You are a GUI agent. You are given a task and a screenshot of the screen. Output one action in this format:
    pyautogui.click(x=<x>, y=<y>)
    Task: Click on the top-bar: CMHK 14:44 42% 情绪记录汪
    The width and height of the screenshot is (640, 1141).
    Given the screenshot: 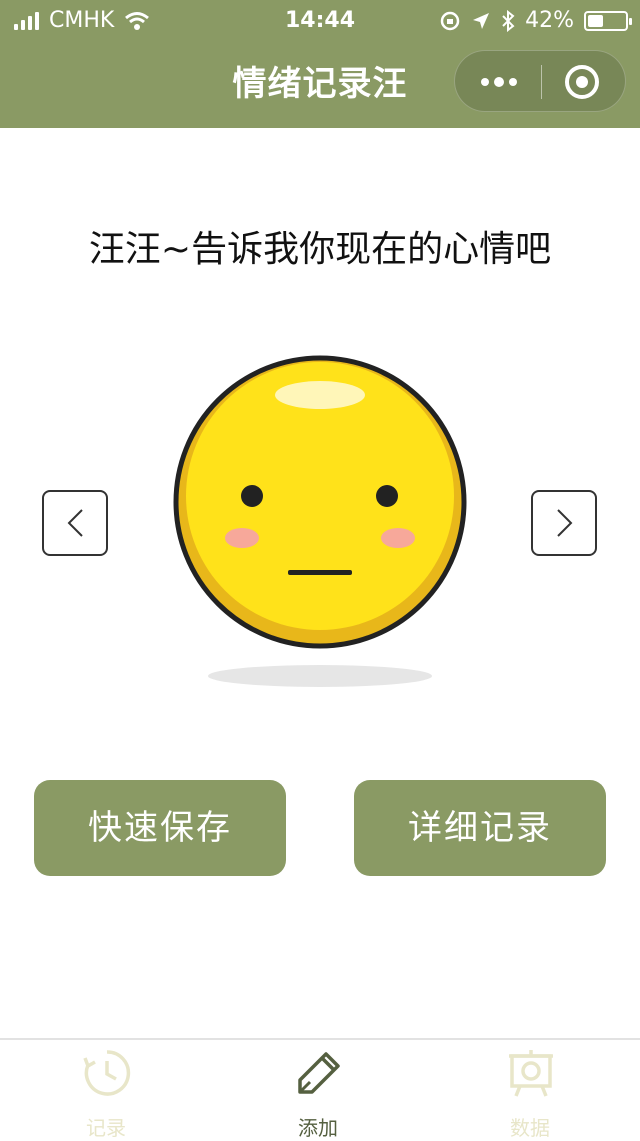 What is the action you would take?
    pyautogui.click(x=320, y=64)
    